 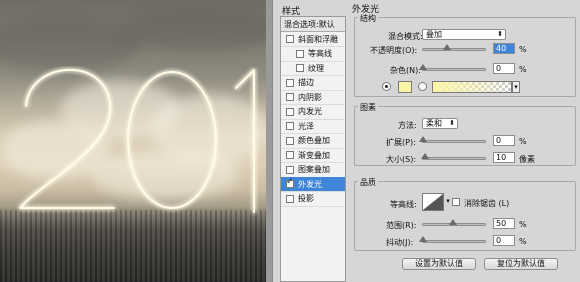 What do you see at coordinates (310, 184) in the screenshot?
I see `style-item-label: 外发光` at bounding box center [310, 184].